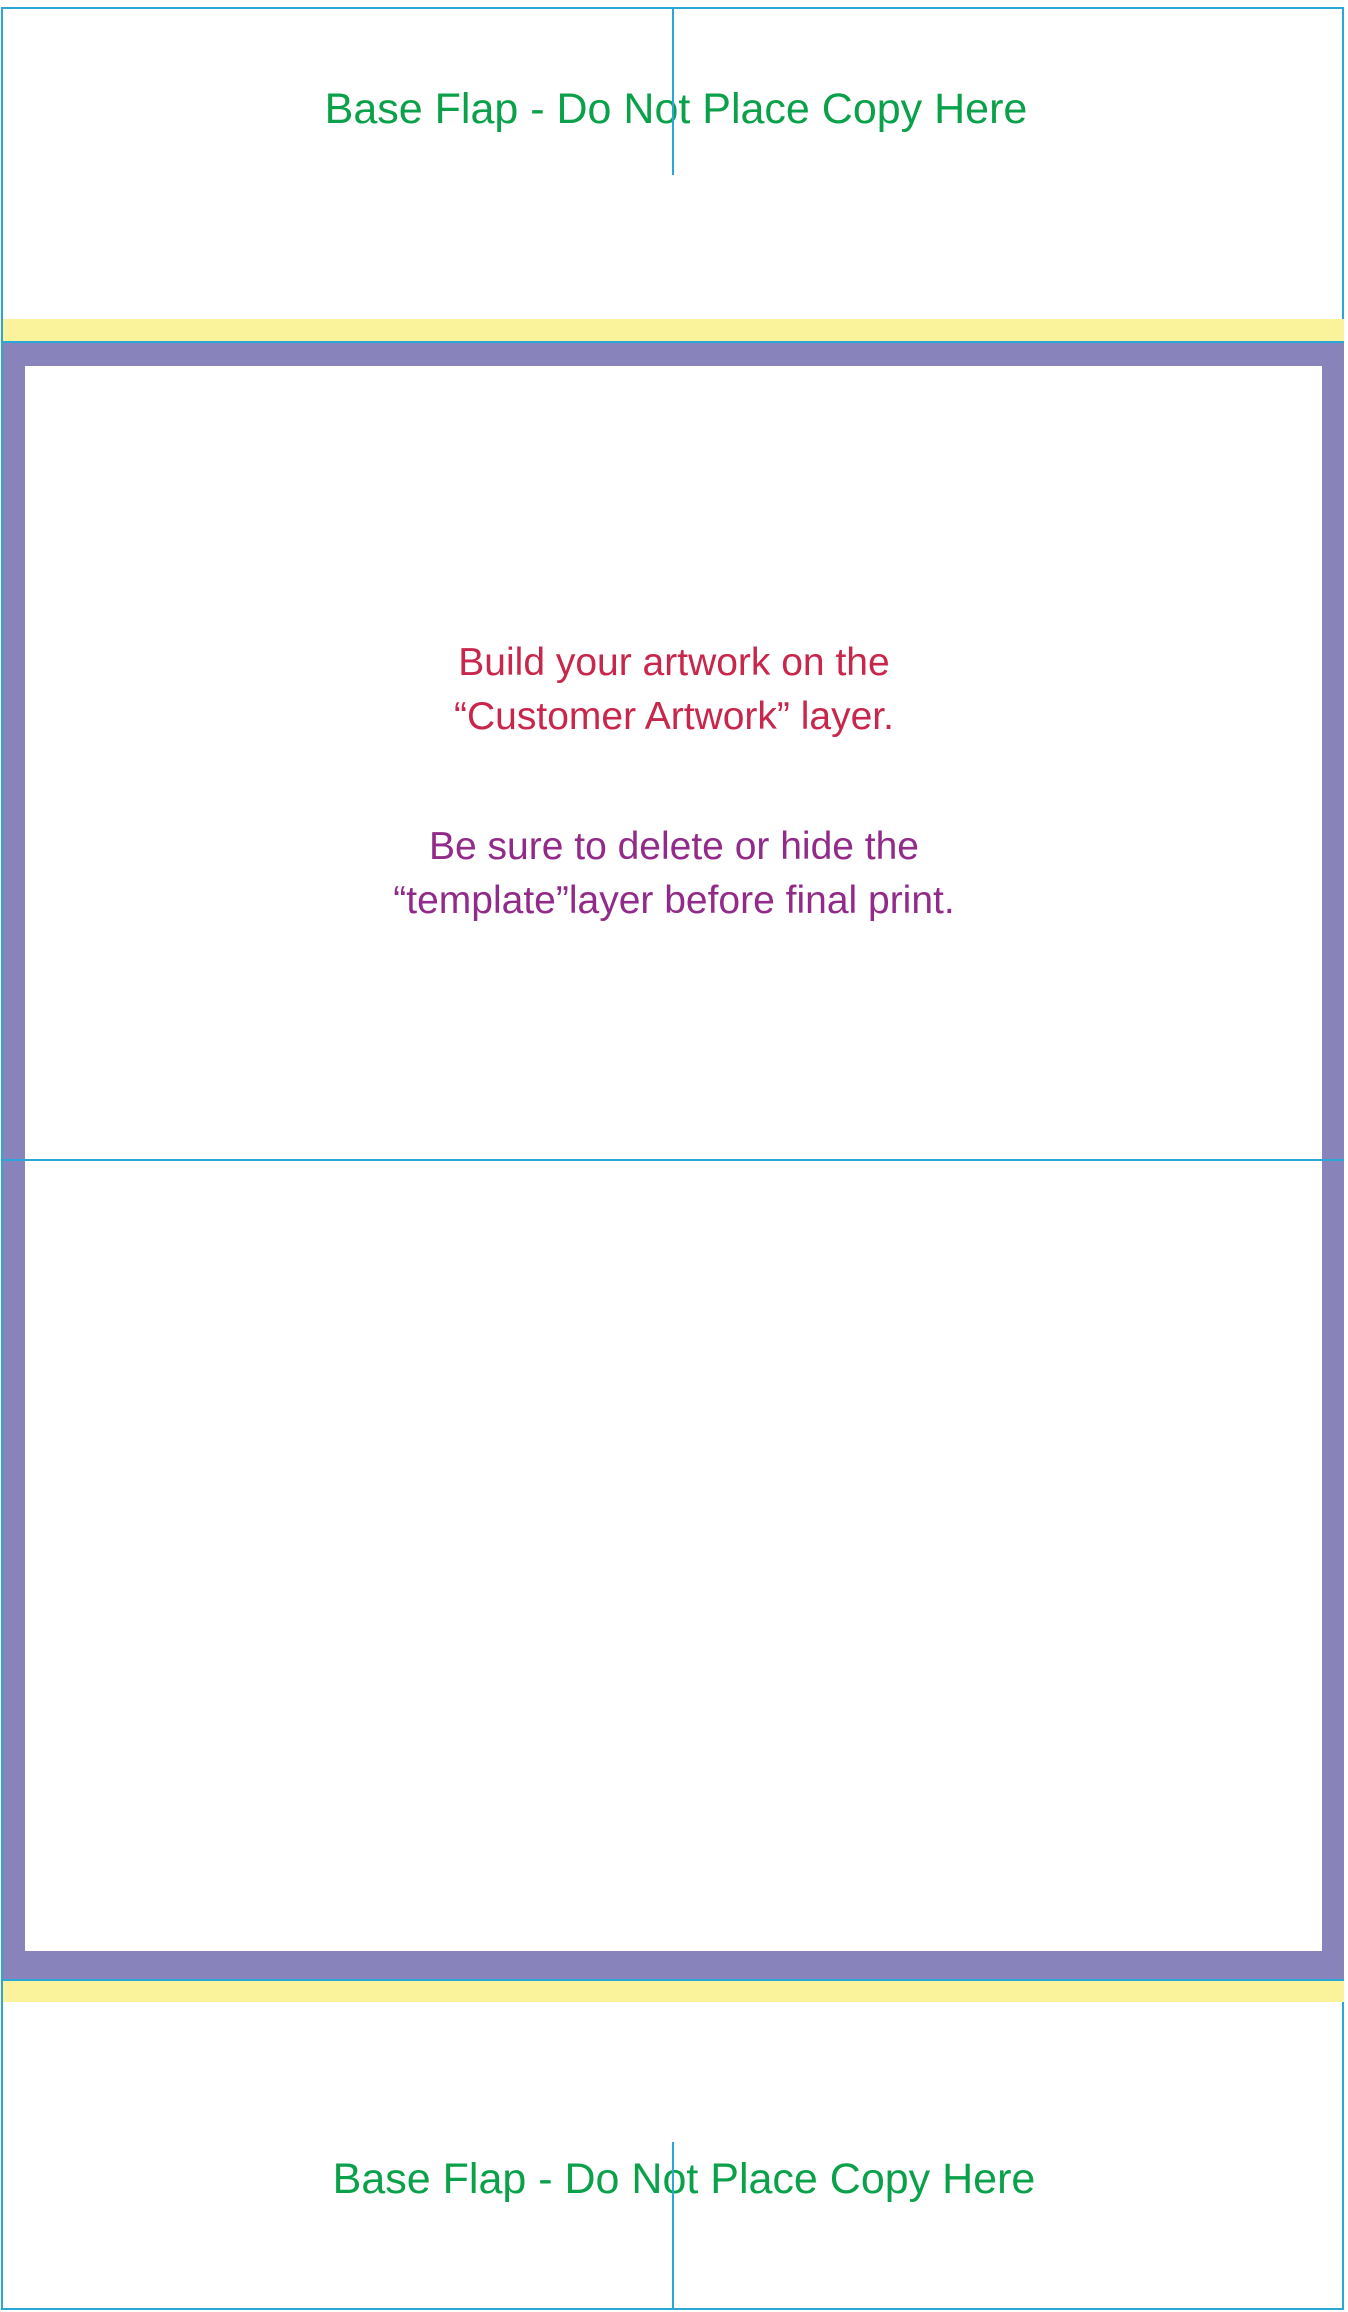 The width and height of the screenshot is (1348, 2312). What do you see at coordinates (673, 1990) in the screenshot?
I see `bleed-band-bottom` at bounding box center [673, 1990].